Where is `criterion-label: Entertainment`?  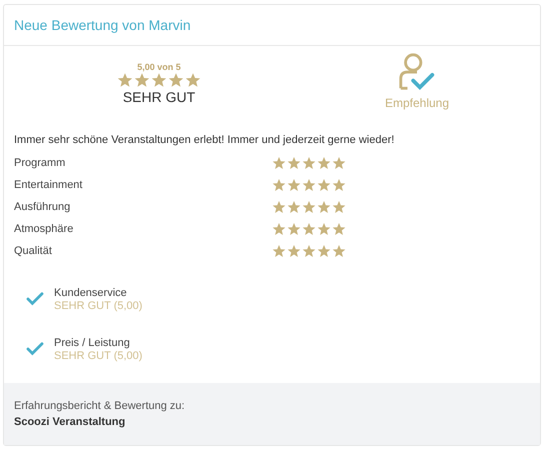 criterion-label: Entertainment is located at coordinates (49, 185).